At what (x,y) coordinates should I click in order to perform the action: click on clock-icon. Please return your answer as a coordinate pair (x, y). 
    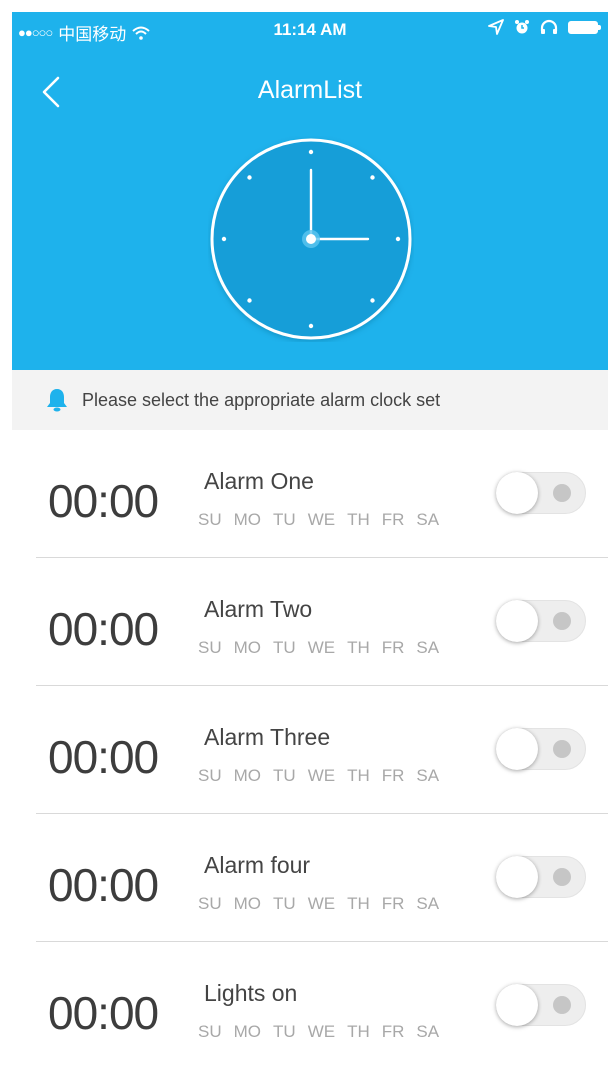
    Looking at the image, I should click on (311, 239).